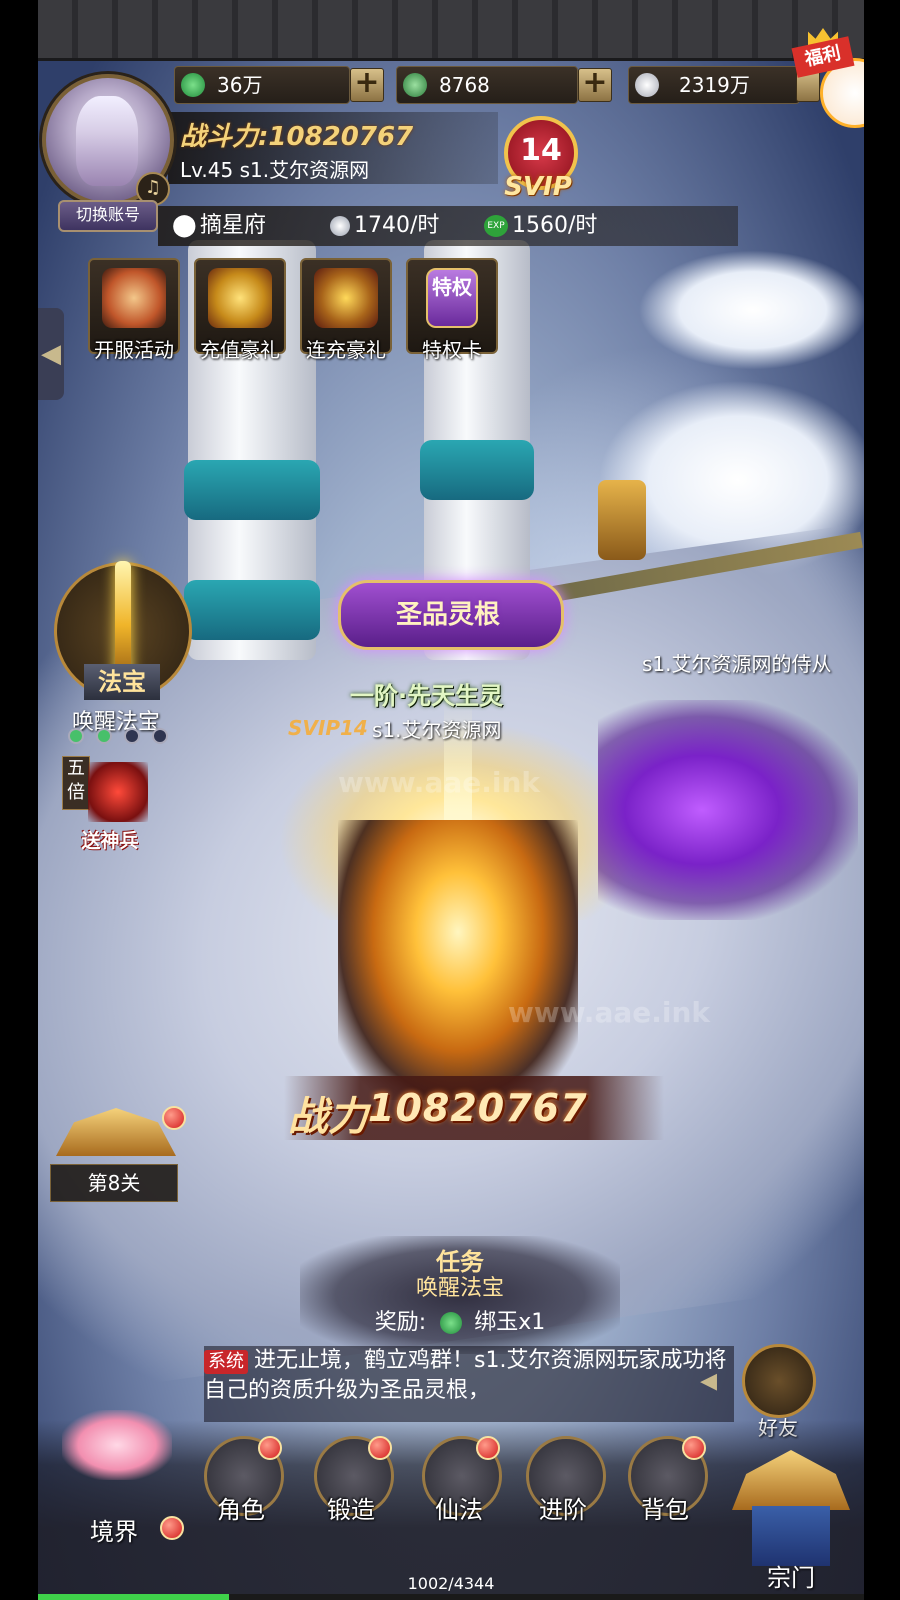  What do you see at coordinates (397, 225) in the screenshot?
I see `silver-rate: 1740/时` at bounding box center [397, 225].